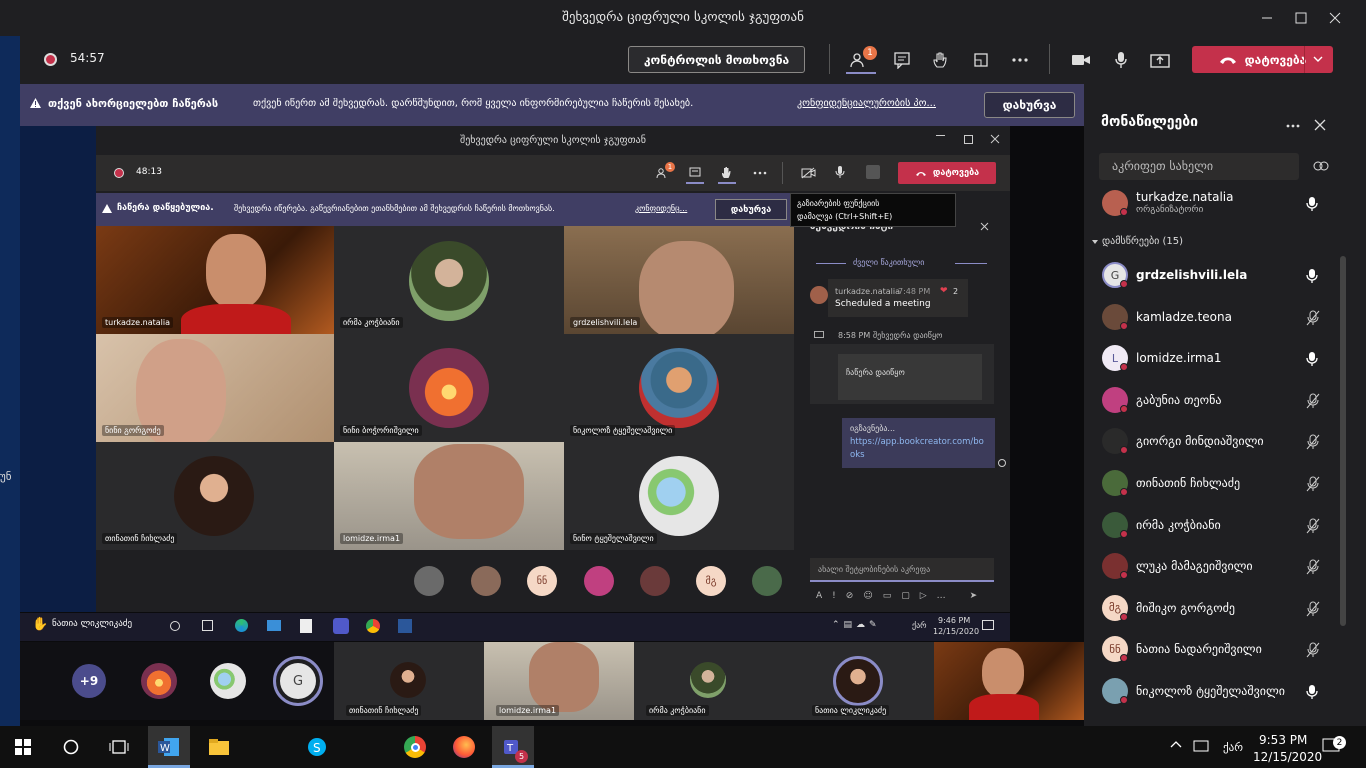 The image size is (1366, 768). What do you see at coordinates (1218, 485) in the screenshot?
I see `participant-row: თინათინ ჩიხლაძე` at bounding box center [1218, 485].